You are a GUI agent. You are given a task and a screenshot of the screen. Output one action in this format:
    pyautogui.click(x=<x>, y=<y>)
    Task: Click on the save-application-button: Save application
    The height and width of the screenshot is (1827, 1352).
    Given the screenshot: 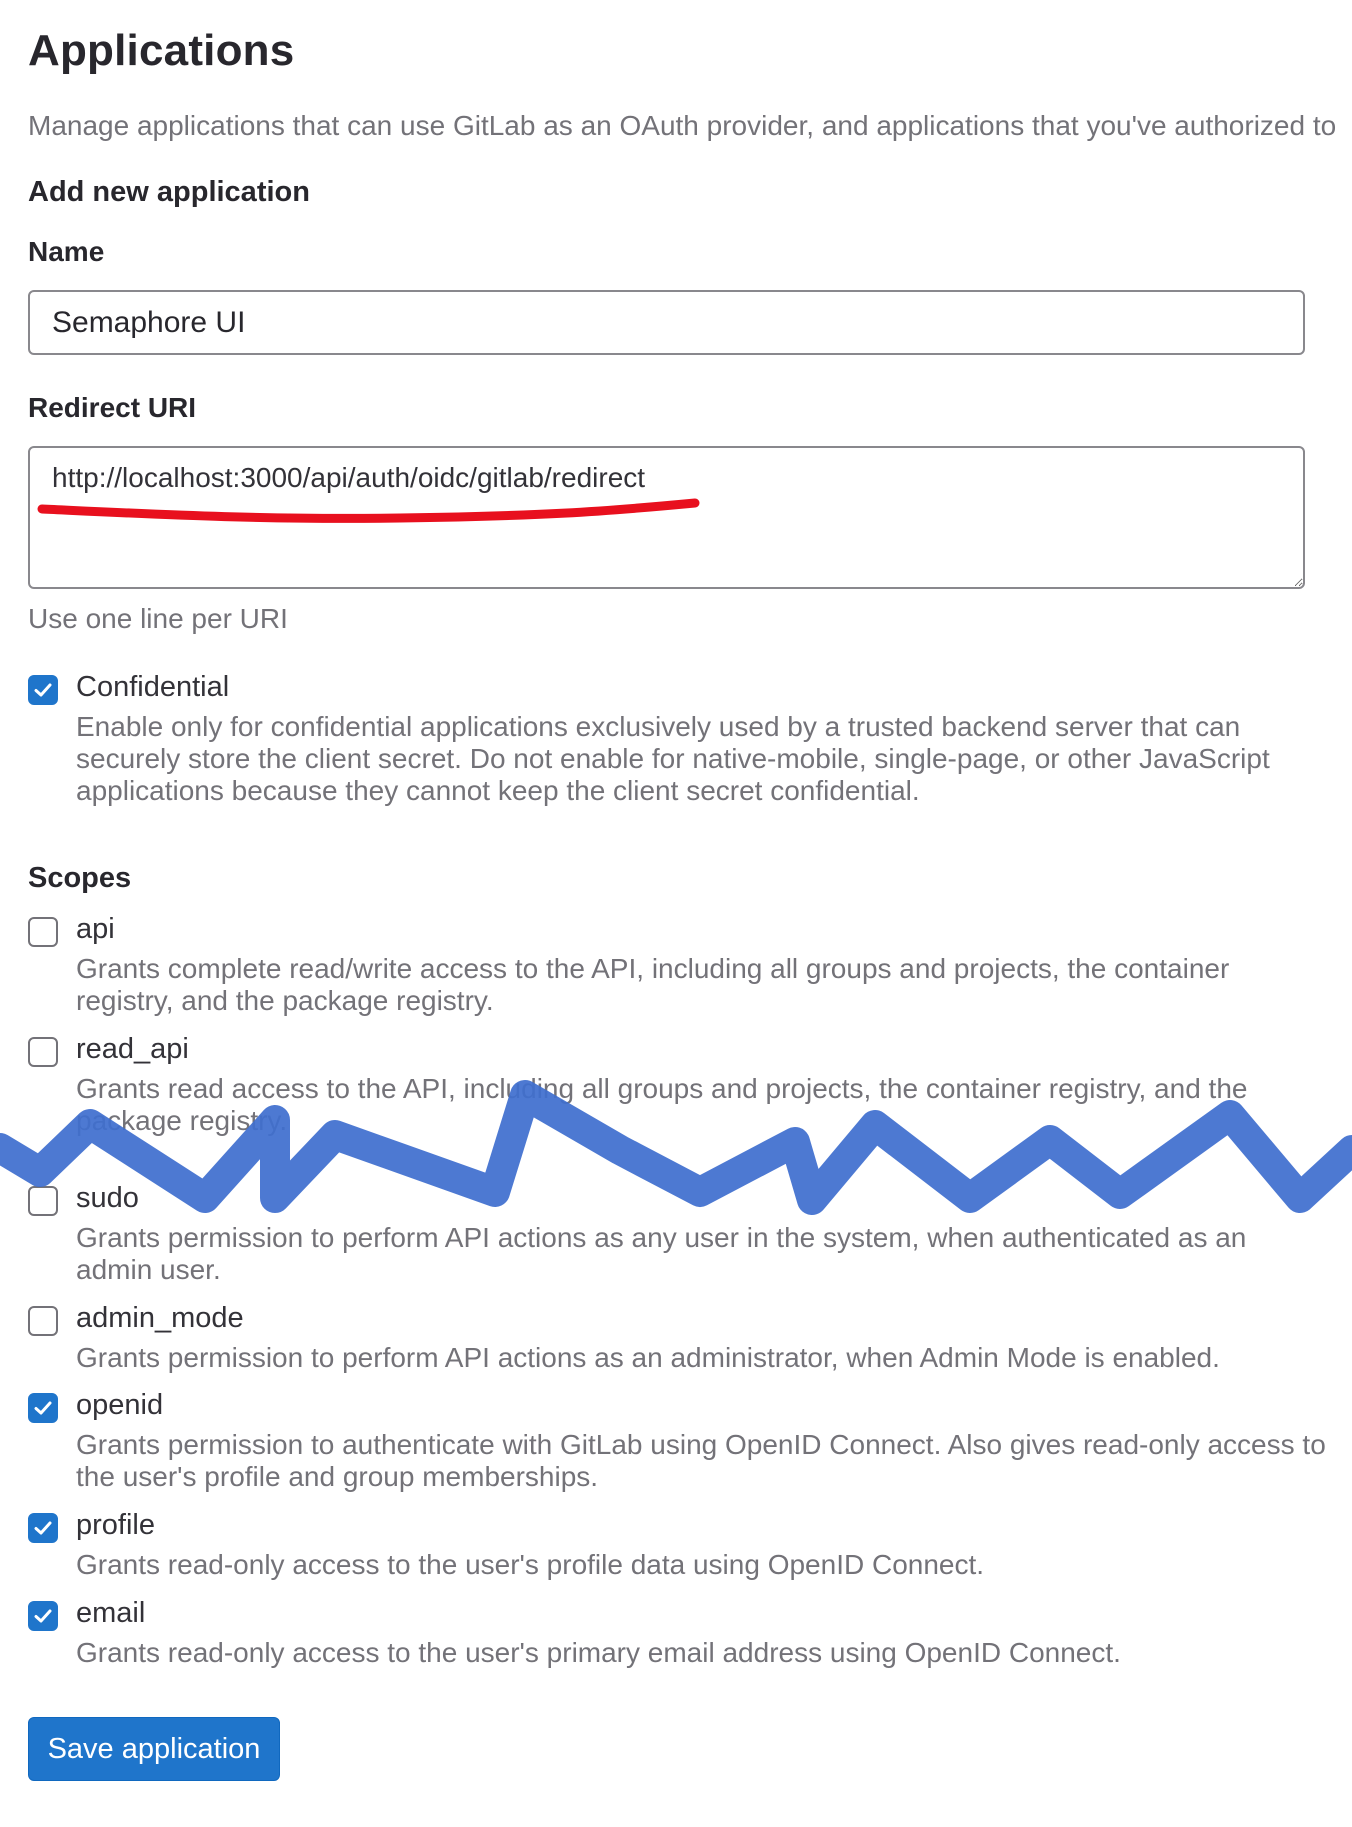 What is the action you would take?
    pyautogui.click(x=154, y=1749)
    